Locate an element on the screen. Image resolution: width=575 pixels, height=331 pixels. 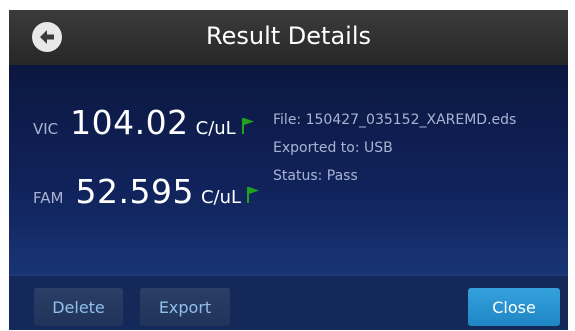
concentration-value-fam: 52.595 is located at coordinates (134, 191).